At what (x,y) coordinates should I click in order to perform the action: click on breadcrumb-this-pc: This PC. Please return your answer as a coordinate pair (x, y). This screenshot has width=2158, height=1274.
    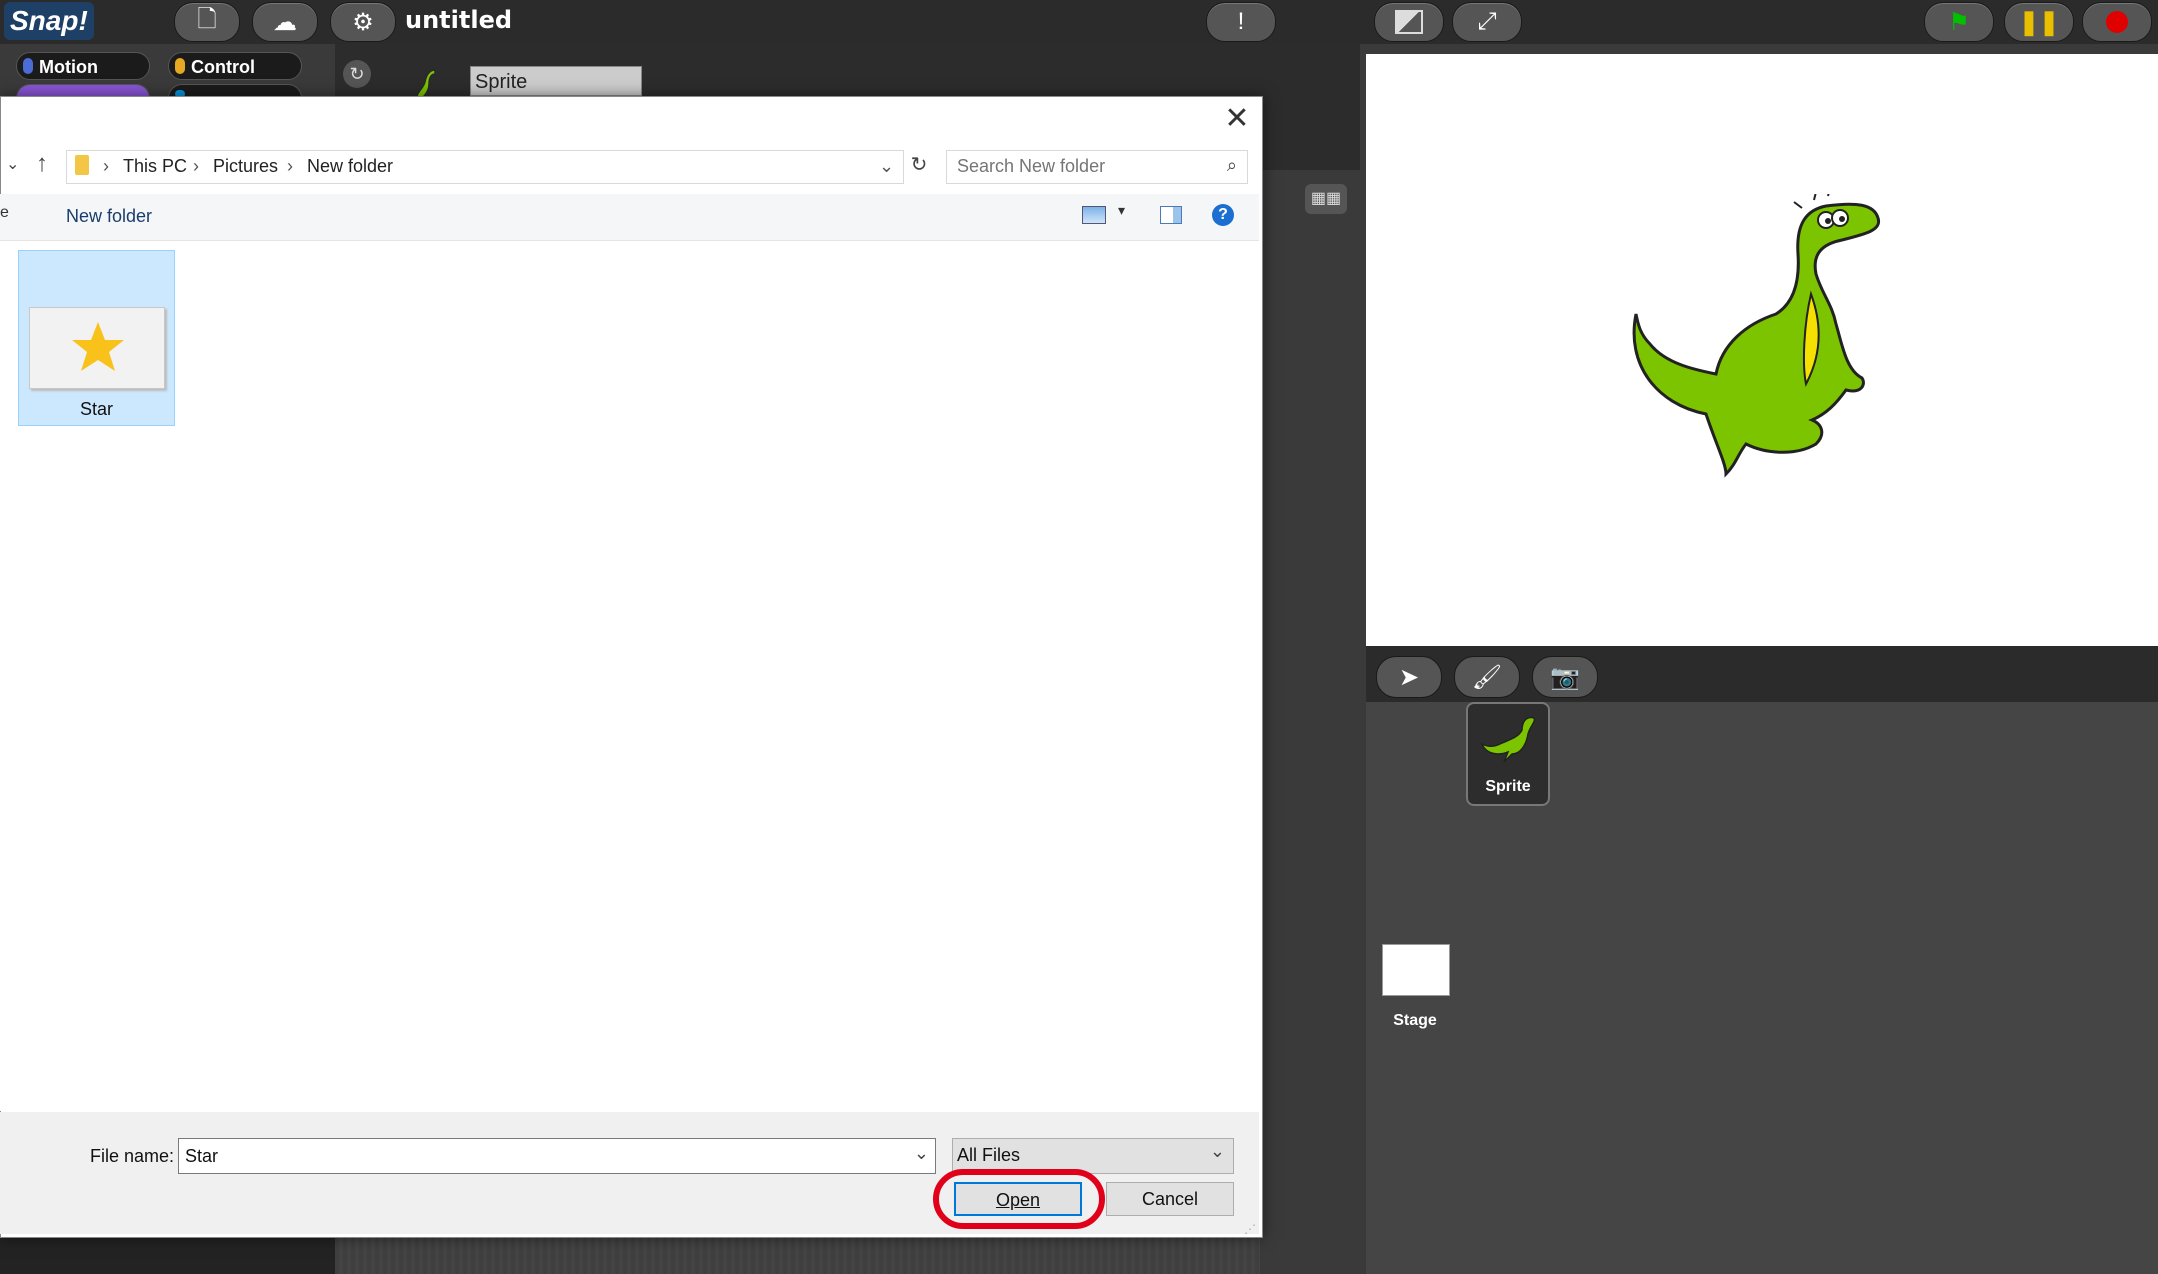
    Looking at the image, I should click on (155, 166).